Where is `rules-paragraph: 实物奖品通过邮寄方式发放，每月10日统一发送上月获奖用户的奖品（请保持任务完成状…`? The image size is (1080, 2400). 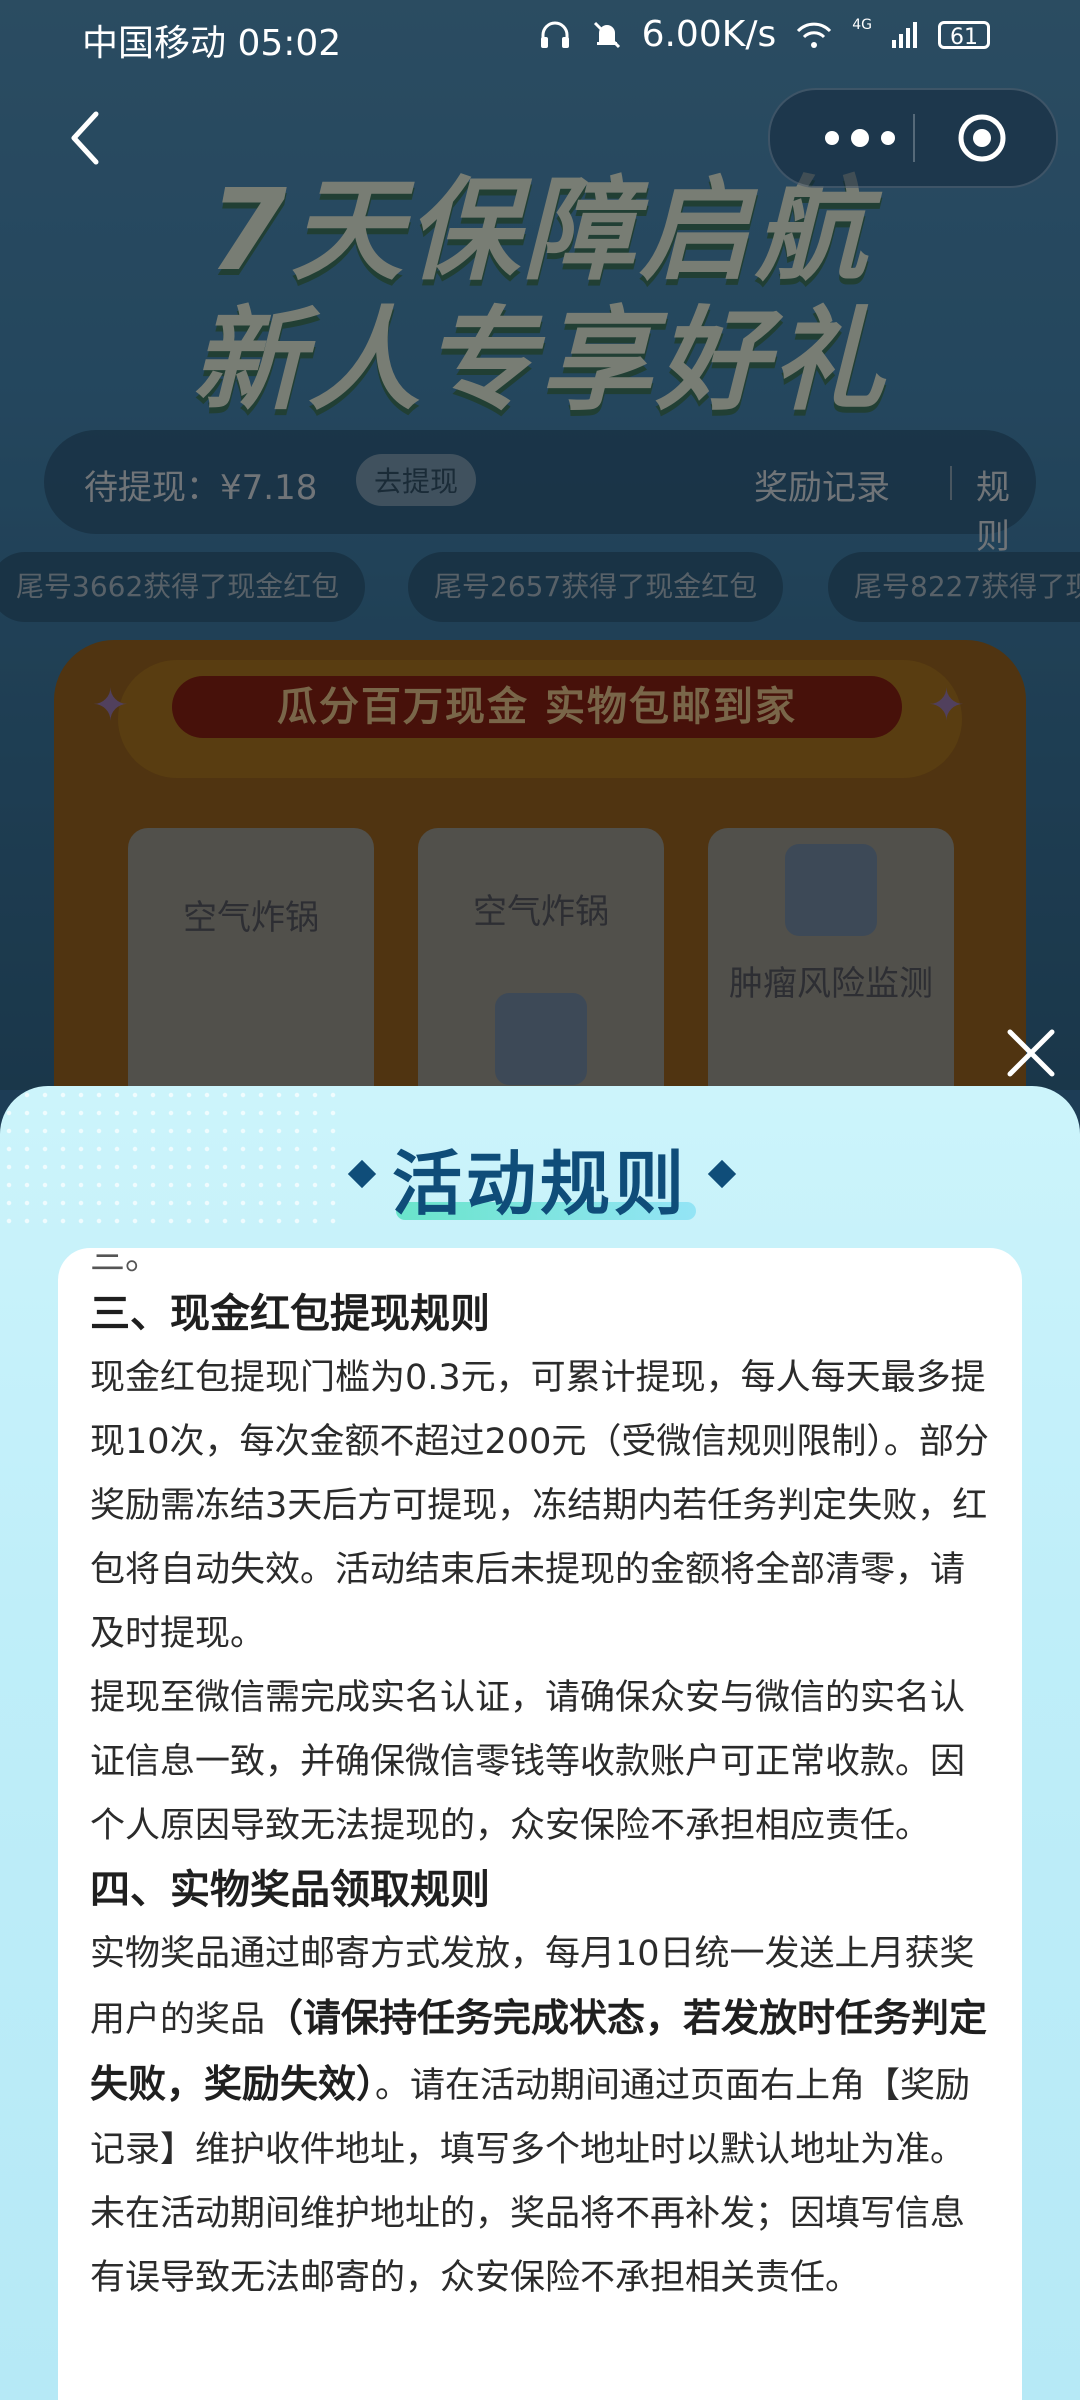
rules-paragraph: 实物奖品通过邮寄方式发放，每月10日统一发送上月获奖用户的奖品（请保持任务完成状… is located at coordinates (540, 2116).